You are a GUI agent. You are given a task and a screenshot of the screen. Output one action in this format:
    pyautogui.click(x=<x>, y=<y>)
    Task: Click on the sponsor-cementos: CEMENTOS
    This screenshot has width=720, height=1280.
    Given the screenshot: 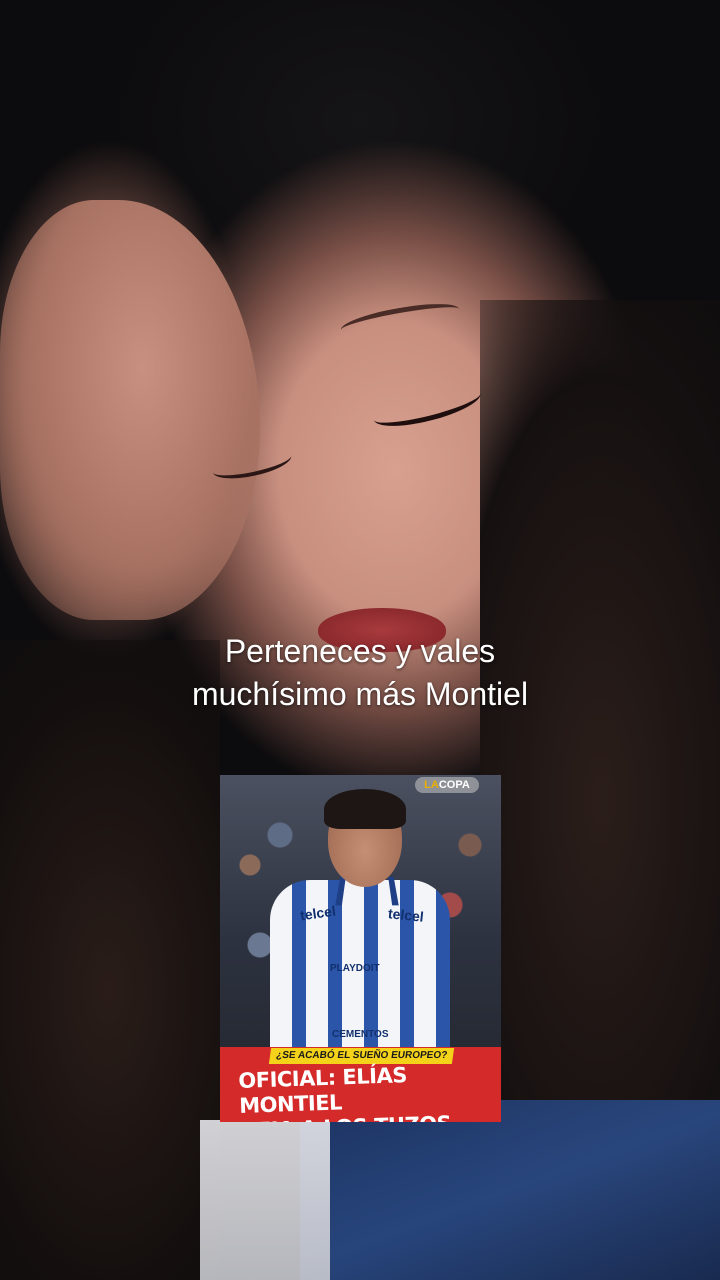 What is the action you would take?
    pyautogui.click(x=360, y=1034)
    